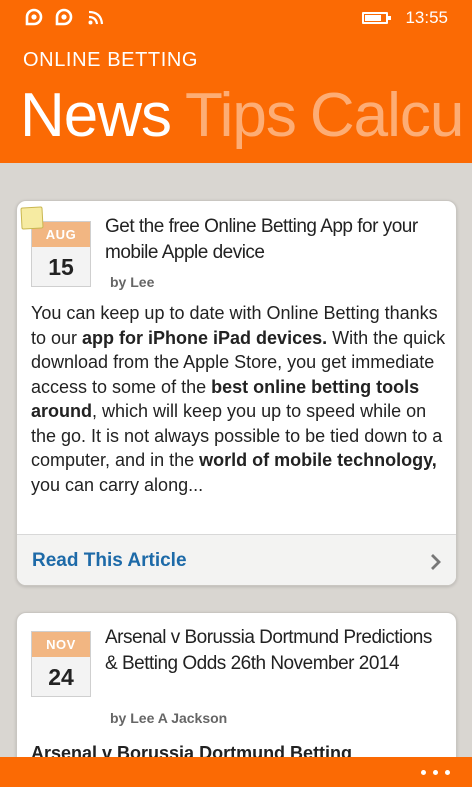  Describe the element at coordinates (376, 18) in the screenshot. I see `battery-icon` at that location.